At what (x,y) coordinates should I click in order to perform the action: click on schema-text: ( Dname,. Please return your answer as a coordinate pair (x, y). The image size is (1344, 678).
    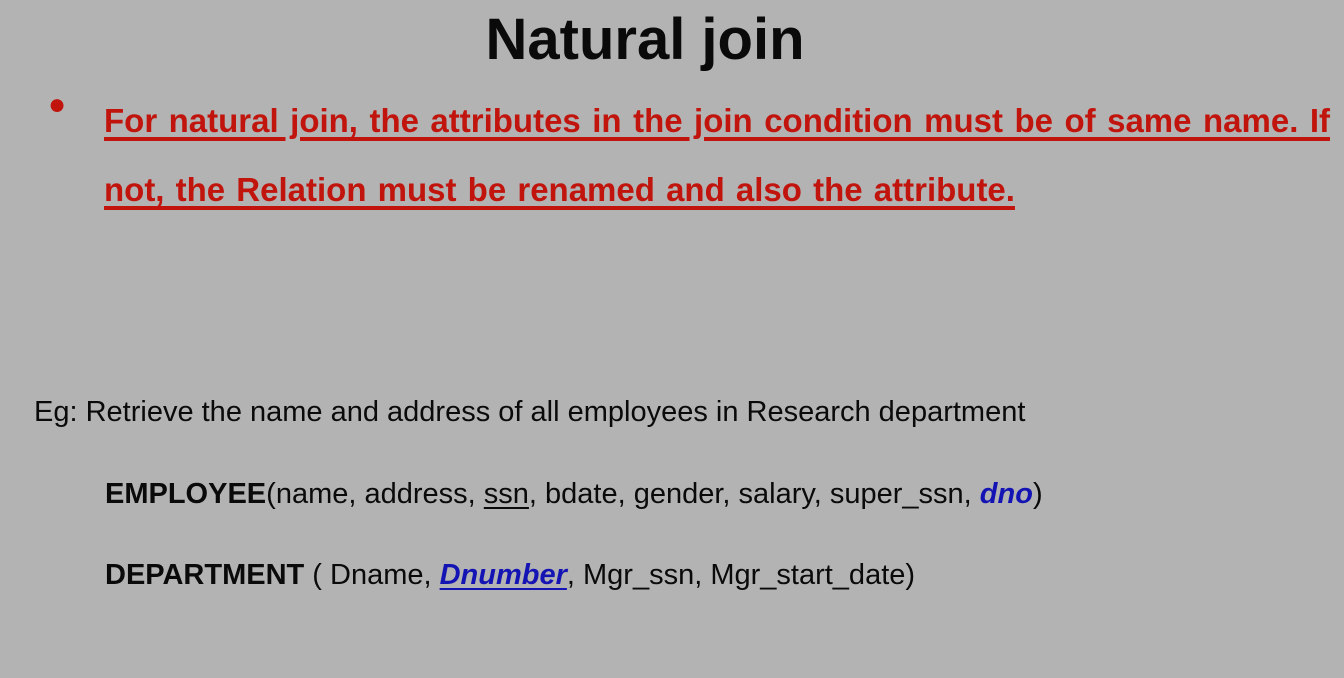
    Looking at the image, I should click on (372, 575).